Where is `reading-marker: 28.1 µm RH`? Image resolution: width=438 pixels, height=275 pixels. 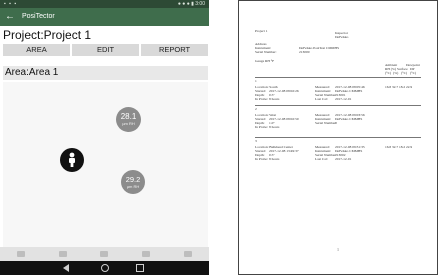
reading-marker: 28.1 µm RH is located at coordinates (128, 119).